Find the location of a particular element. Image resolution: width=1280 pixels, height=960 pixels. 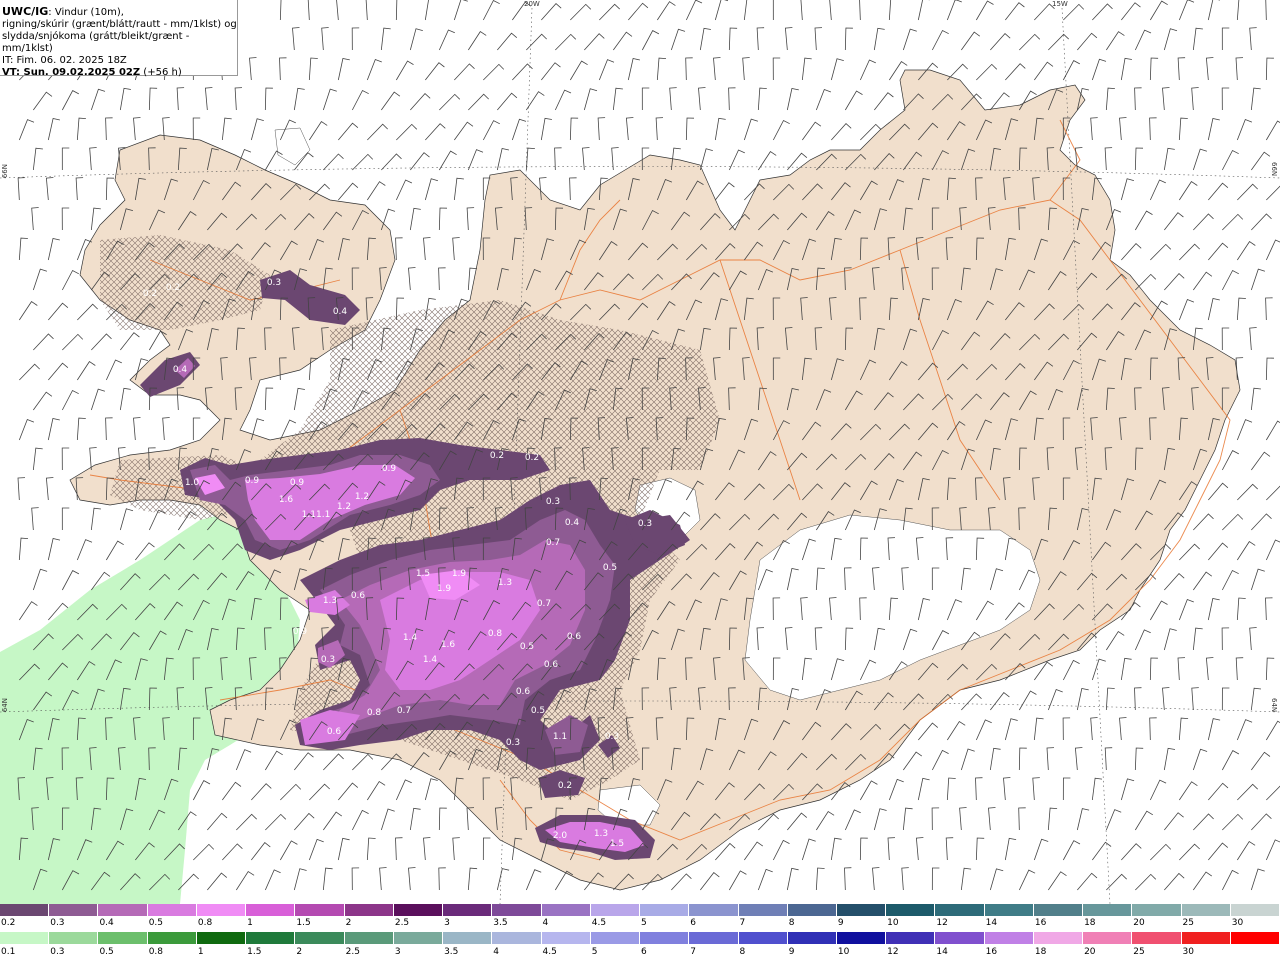

legend-label: 18 is located at coordinates (1040, 952).